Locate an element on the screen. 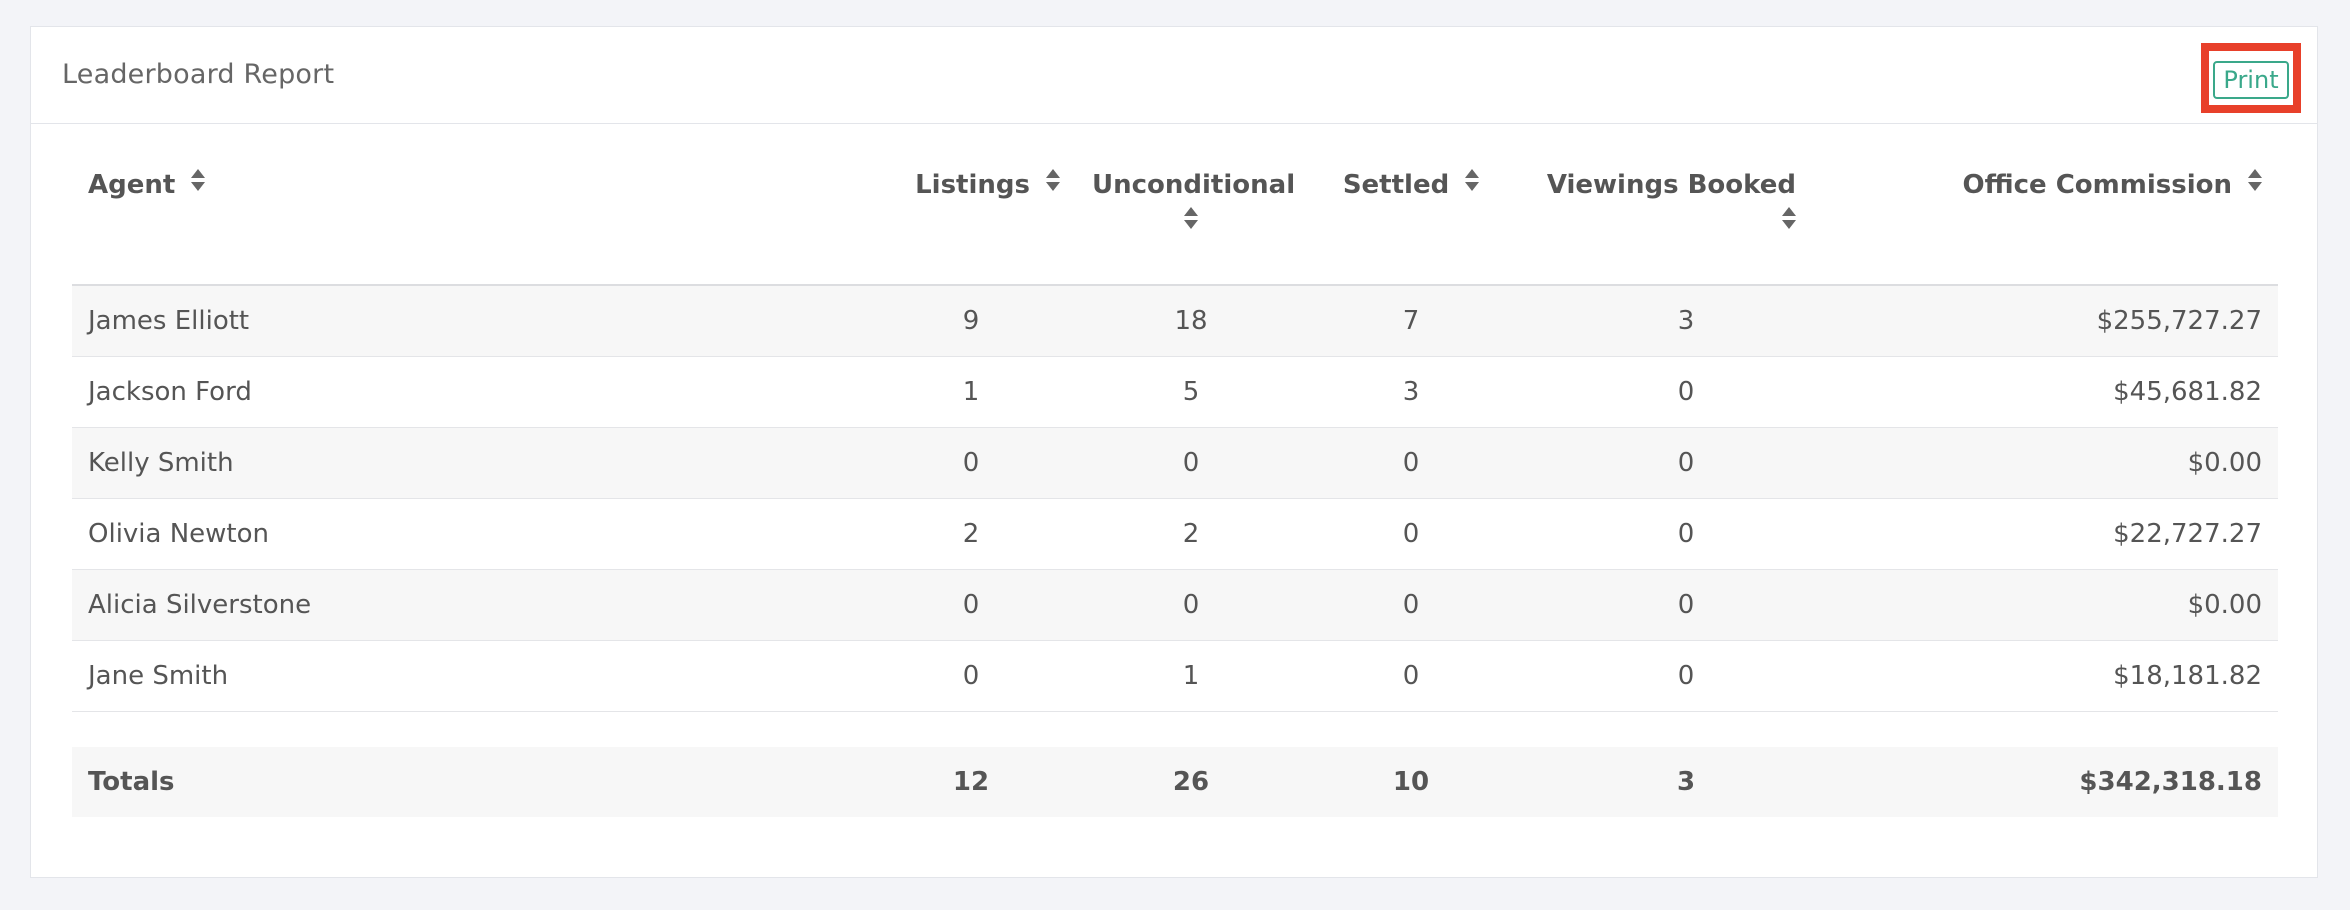  cell-unconditional: 2 is located at coordinates (1191, 534).